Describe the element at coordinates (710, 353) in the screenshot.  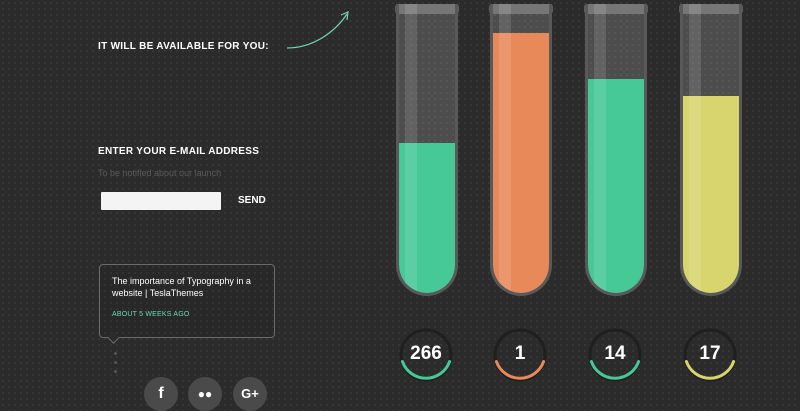
I see `counter-value: 17` at that location.